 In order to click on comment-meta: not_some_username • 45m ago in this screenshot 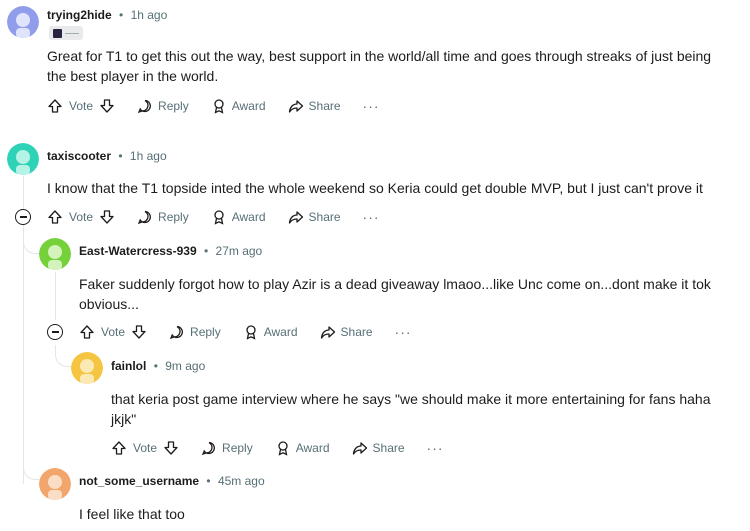, I will do `click(172, 481)`.